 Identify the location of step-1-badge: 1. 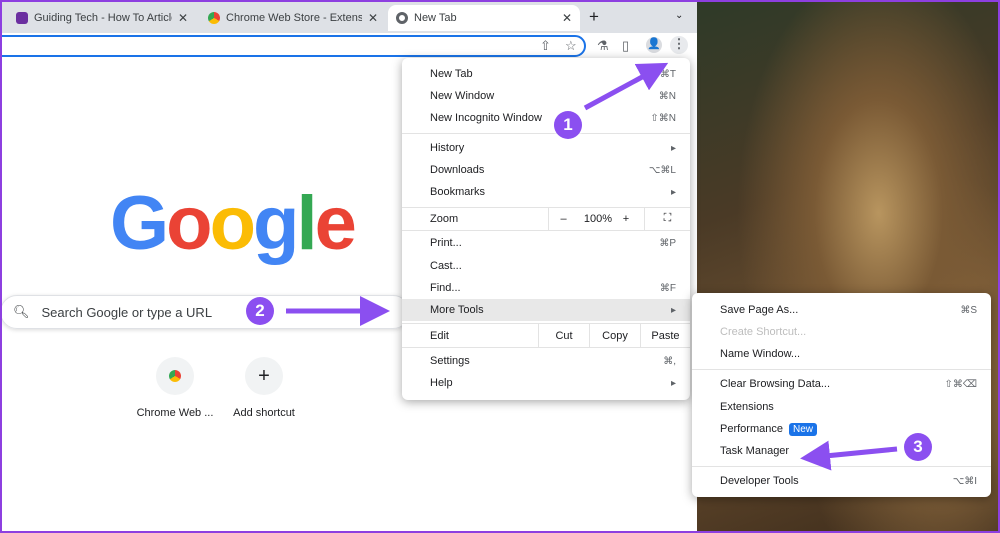
(568, 125).